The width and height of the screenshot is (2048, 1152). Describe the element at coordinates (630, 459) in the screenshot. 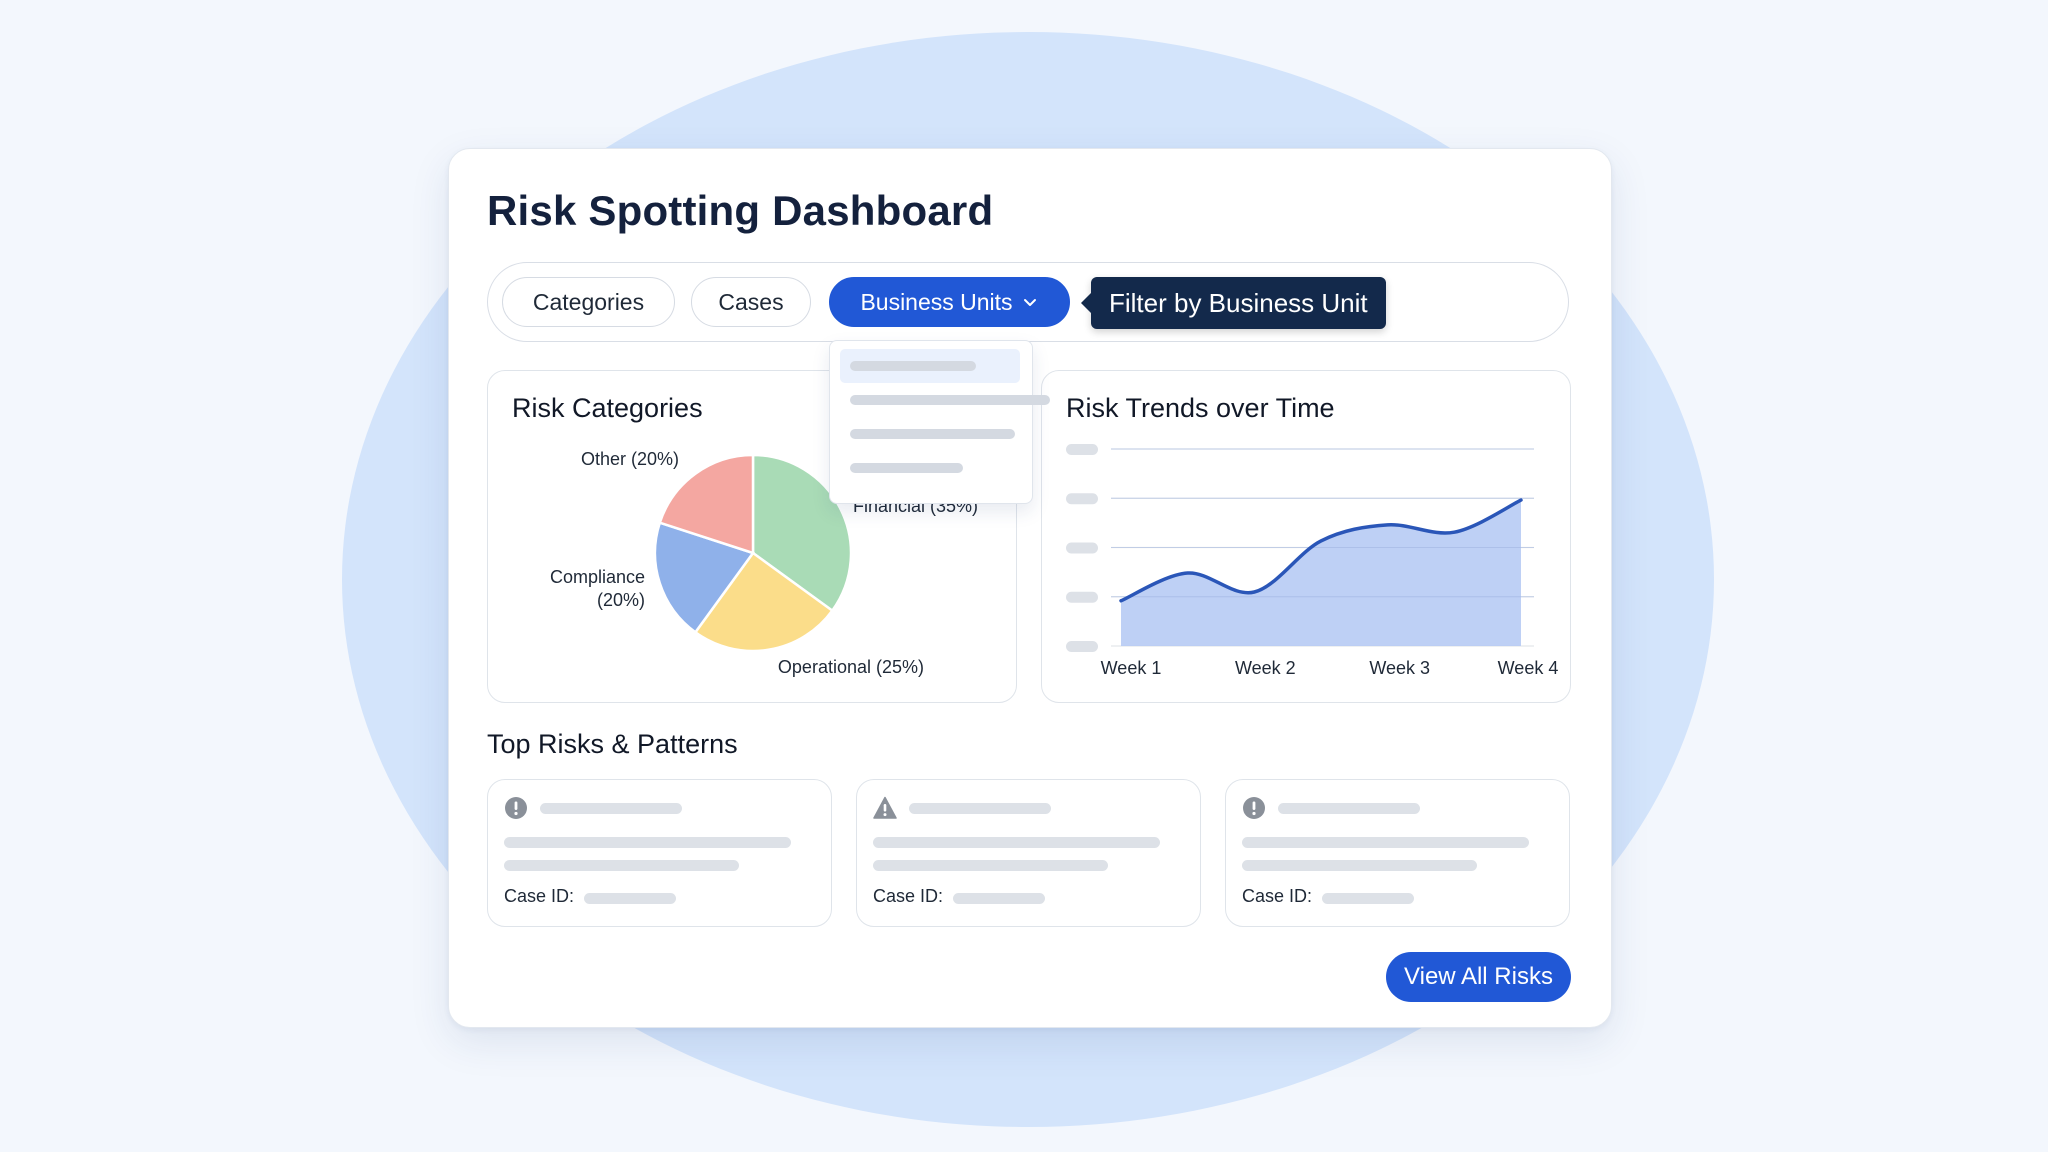

I see `pie-label-other: Other (20%)` at that location.